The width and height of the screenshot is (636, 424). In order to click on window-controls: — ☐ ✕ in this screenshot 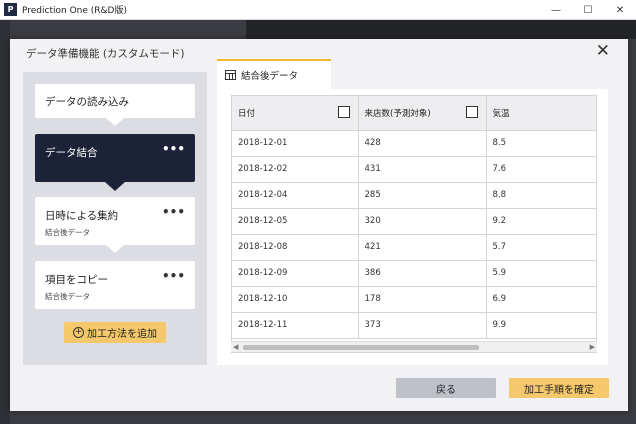, I will do `click(588, 10)`.